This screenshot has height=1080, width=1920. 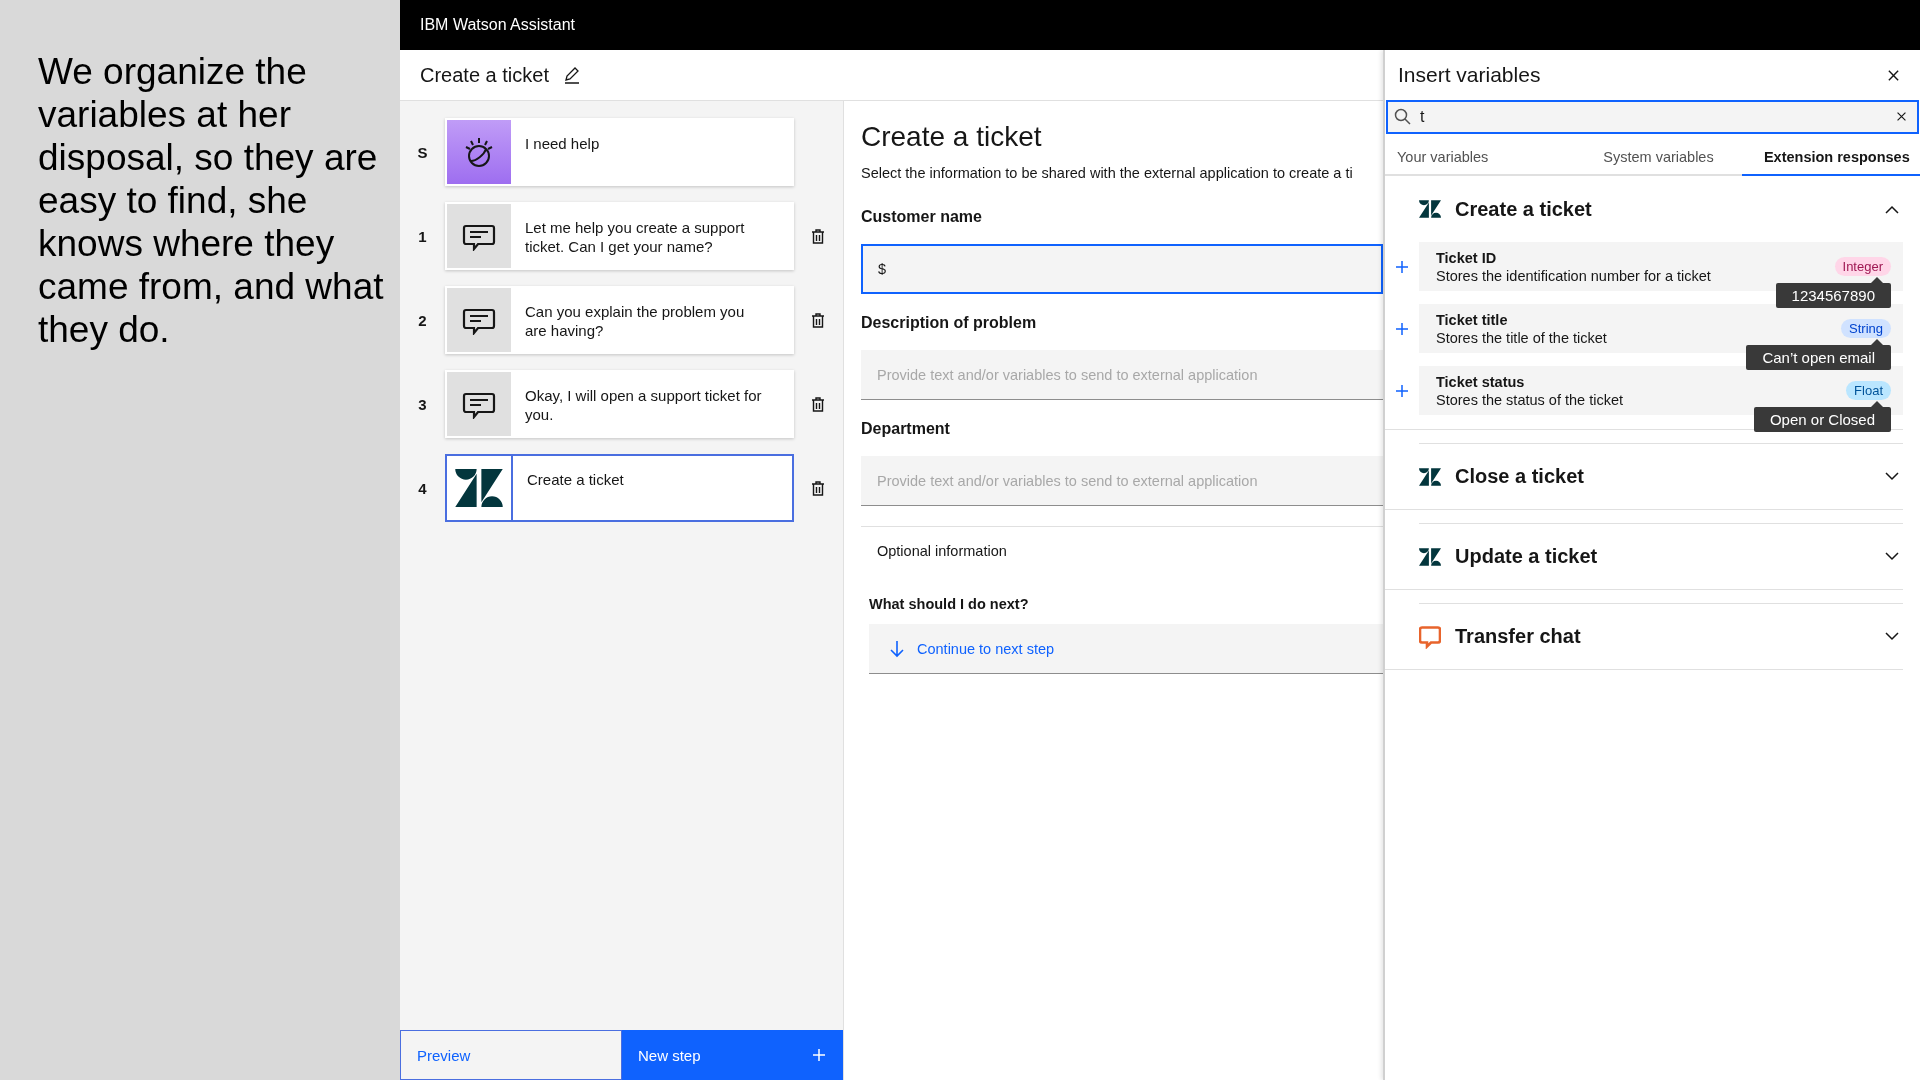 What do you see at coordinates (952, 137) in the screenshot?
I see `editor-title: Create a ticket` at bounding box center [952, 137].